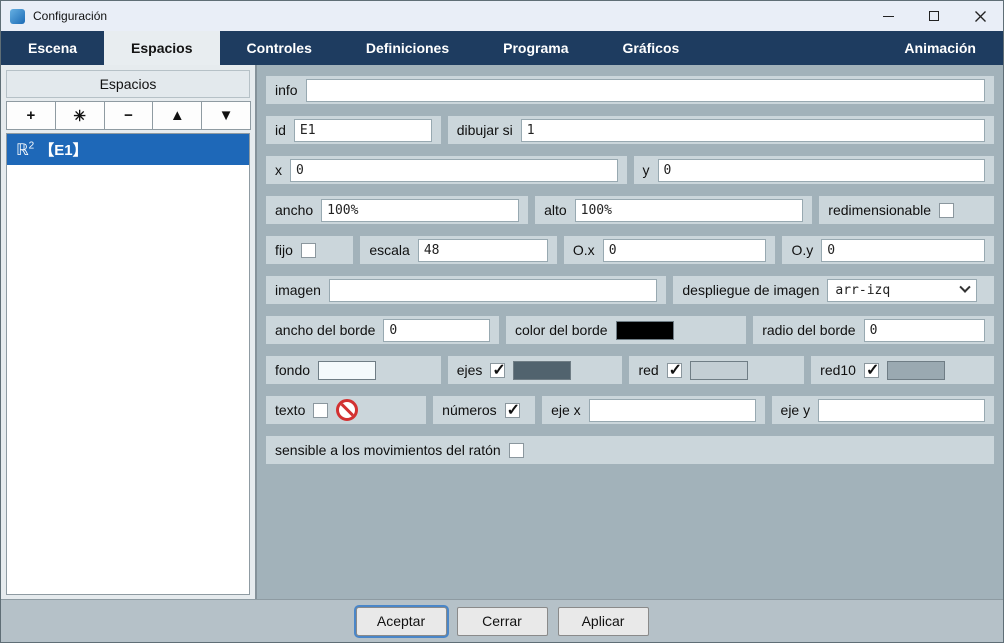  What do you see at coordinates (284, 250) in the screenshot?
I see `fixed-label: fijo` at bounding box center [284, 250].